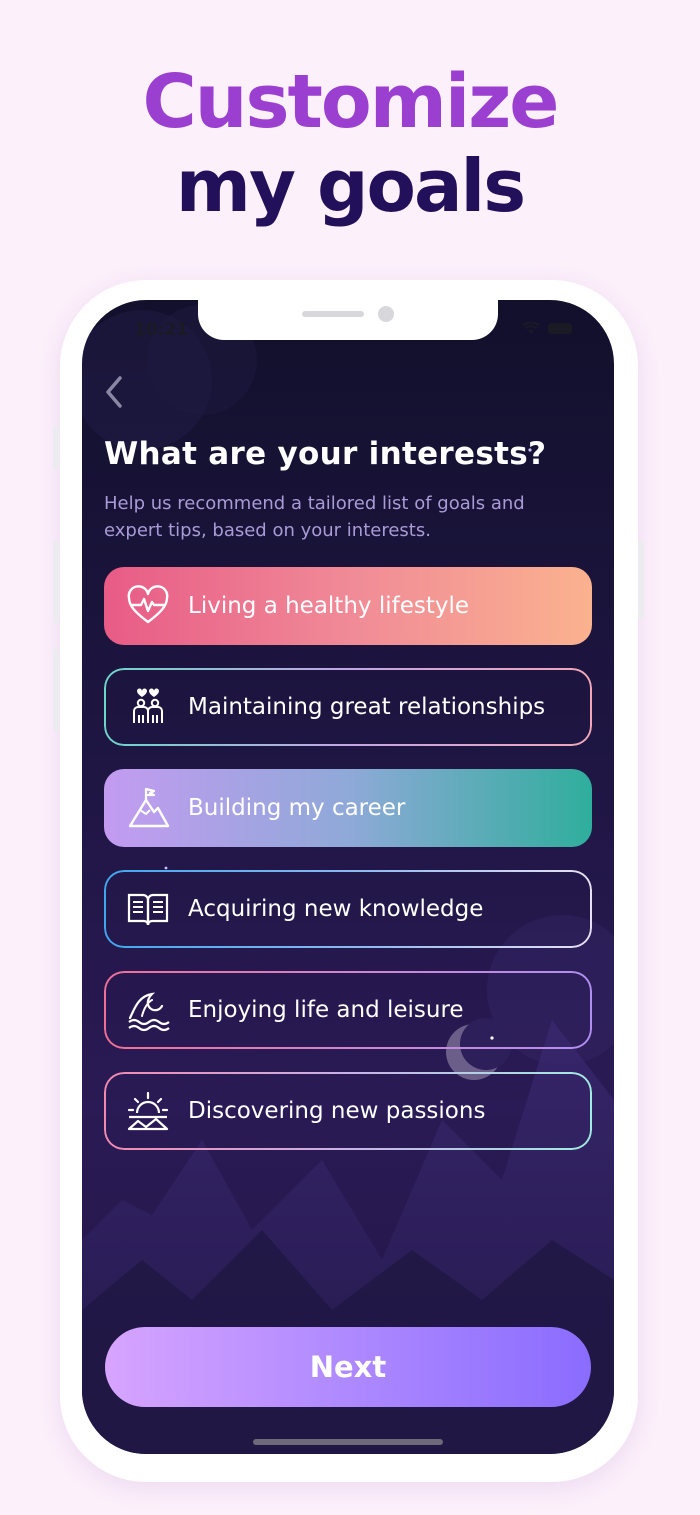 The width and height of the screenshot is (700, 1515). Describe the element at coordinates (148, 705) in the screenshot. I see `couple-icon` at that location.